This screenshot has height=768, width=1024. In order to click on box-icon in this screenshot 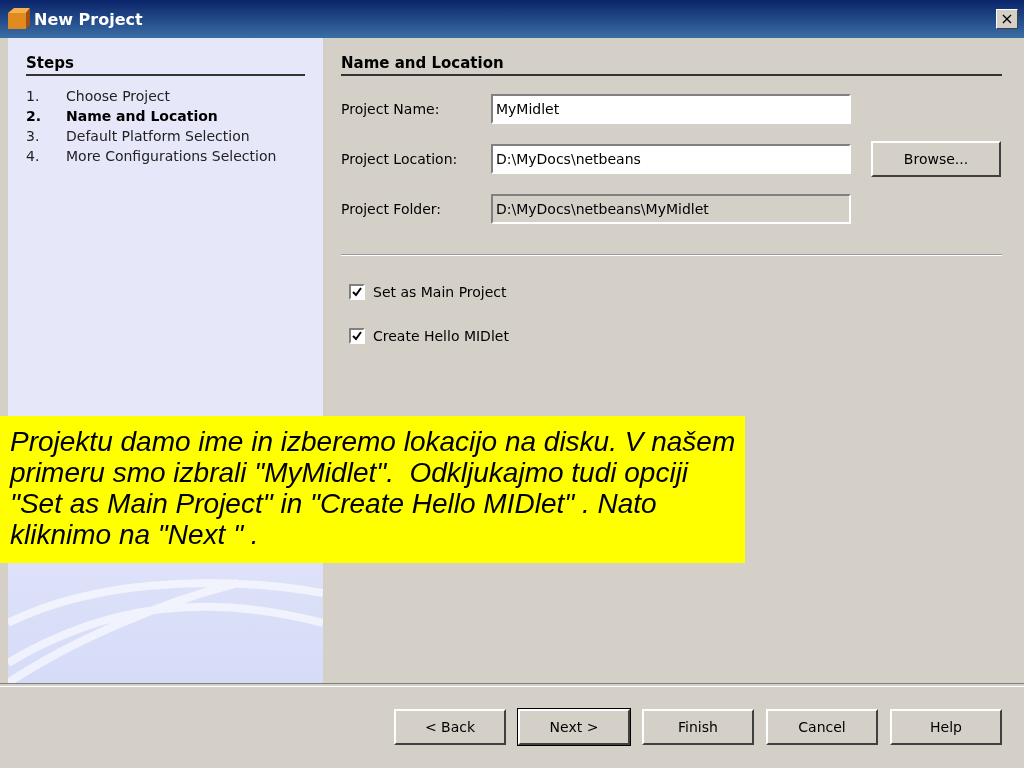, I will do `click(18, 19)`.